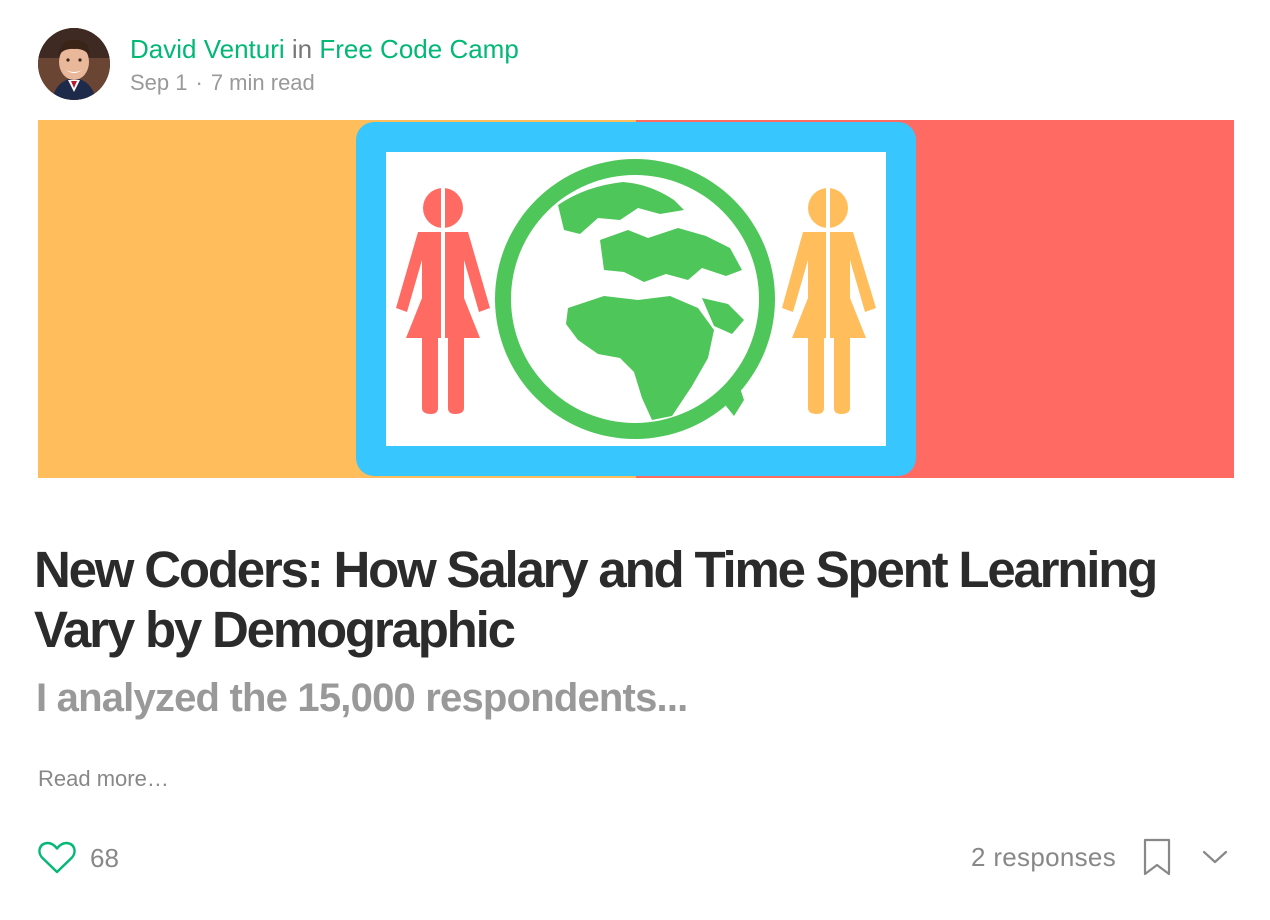 The image size is (1270, 920). Describe the element at coordinates (207, 49) in the screenshot. I see `author-link: David Venturi` at that location.